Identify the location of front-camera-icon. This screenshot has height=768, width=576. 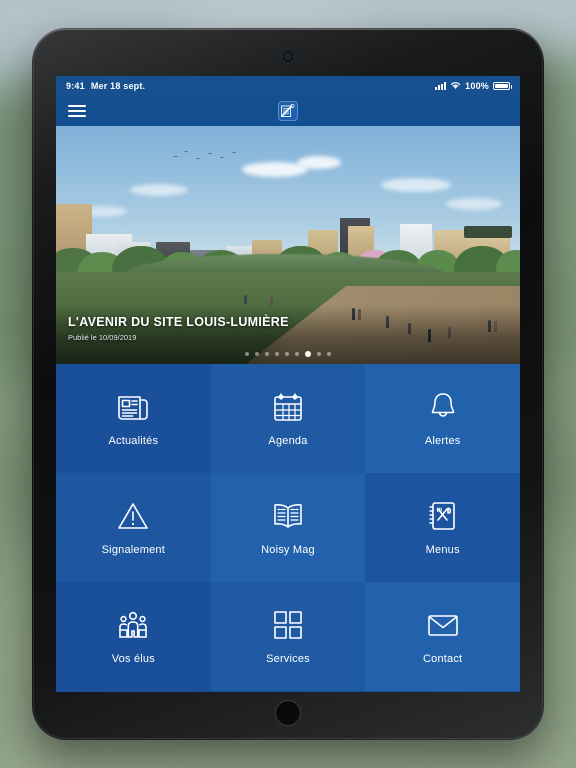
(288, 56).